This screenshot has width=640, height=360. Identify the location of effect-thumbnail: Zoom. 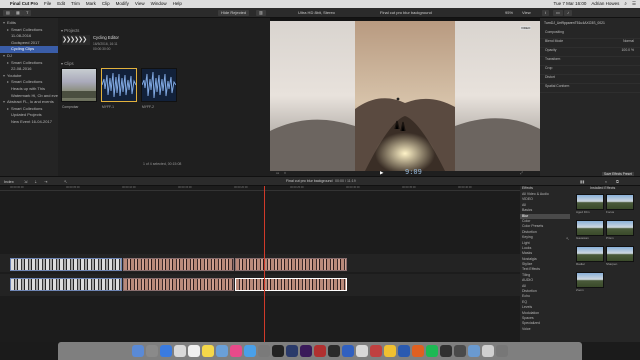
(590, 284).